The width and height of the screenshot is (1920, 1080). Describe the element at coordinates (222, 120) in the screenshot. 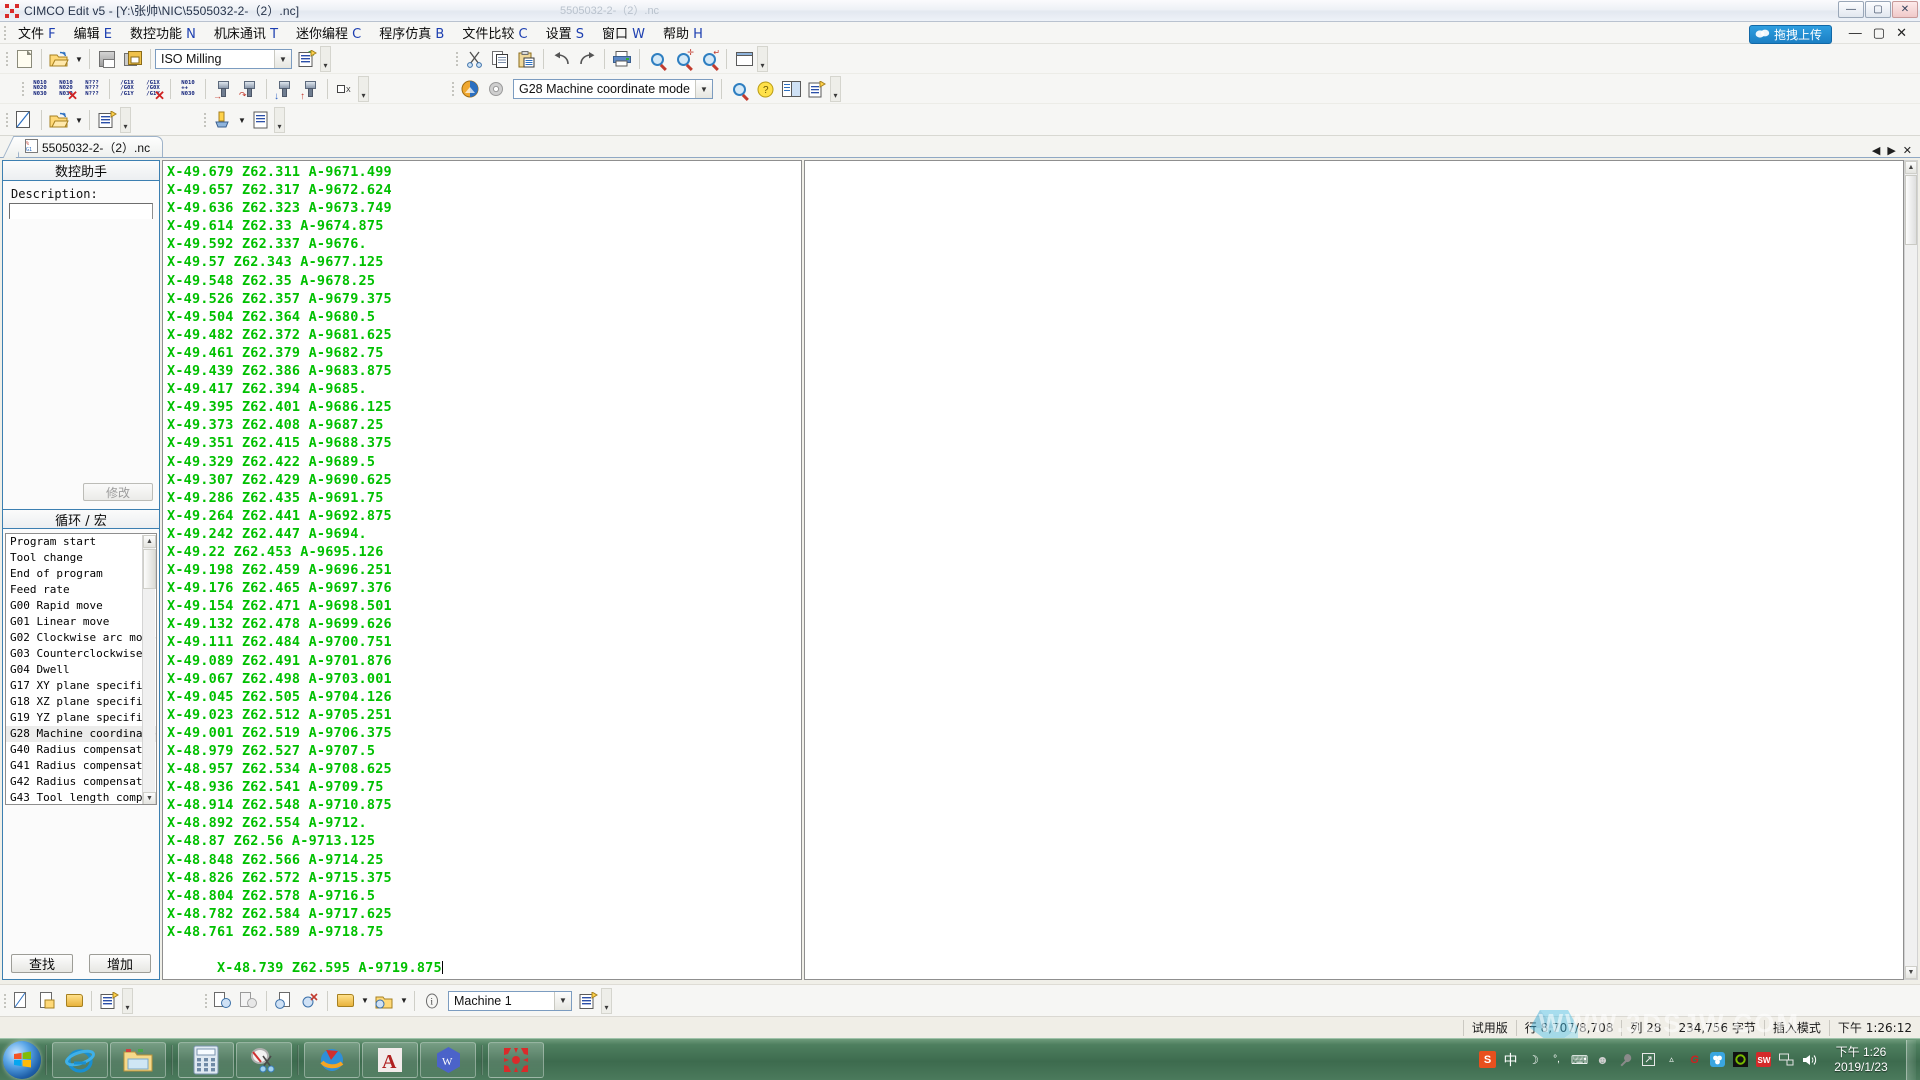

I see `mill-setup-icon` at that location.